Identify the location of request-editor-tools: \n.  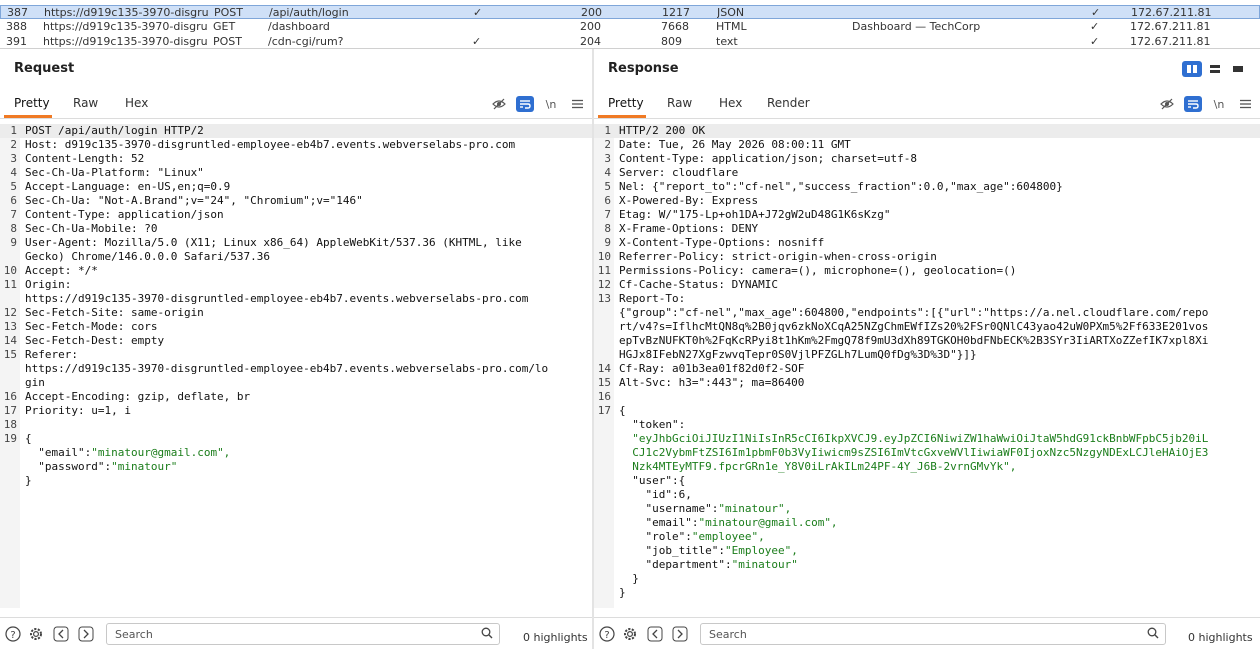
(538, 104).